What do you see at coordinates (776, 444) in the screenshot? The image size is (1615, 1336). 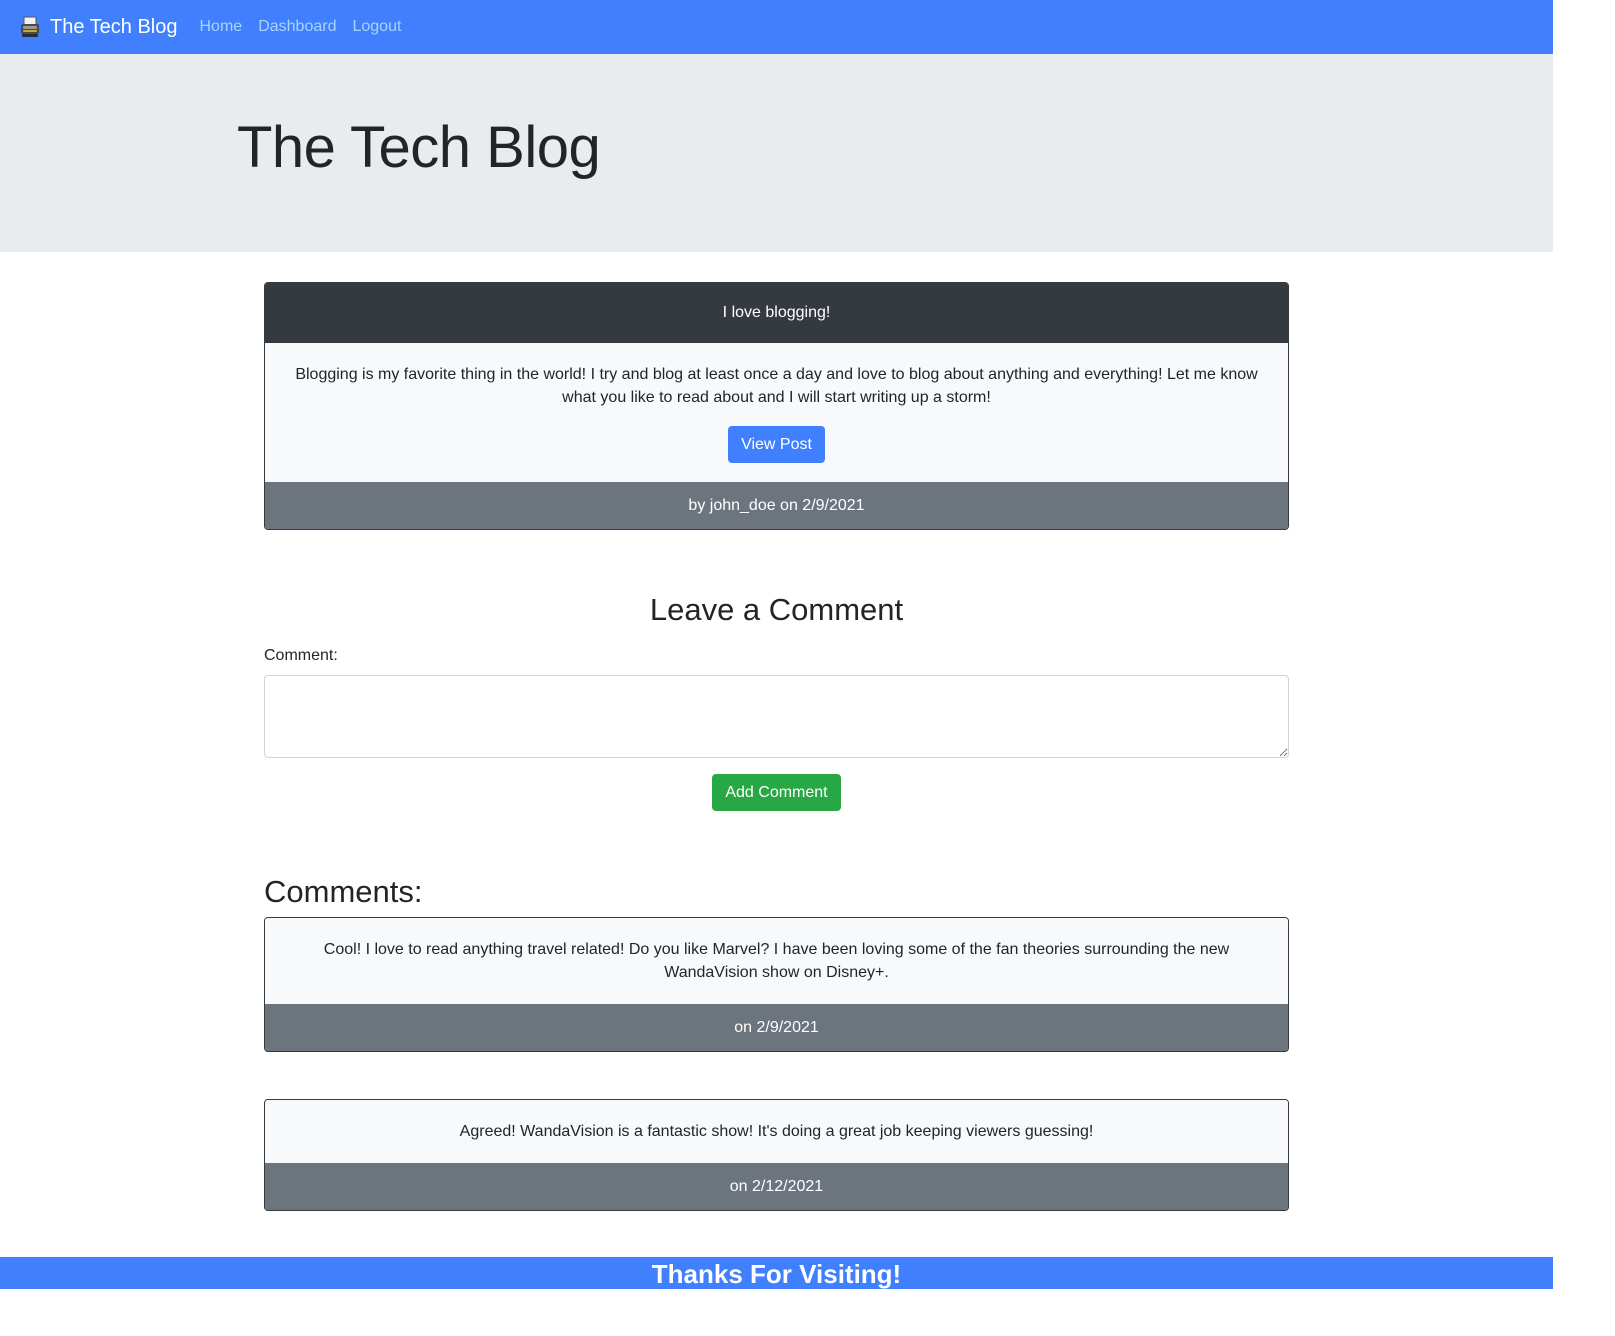 I see `view-post-button: View Post` at bounding box center [776, 444].